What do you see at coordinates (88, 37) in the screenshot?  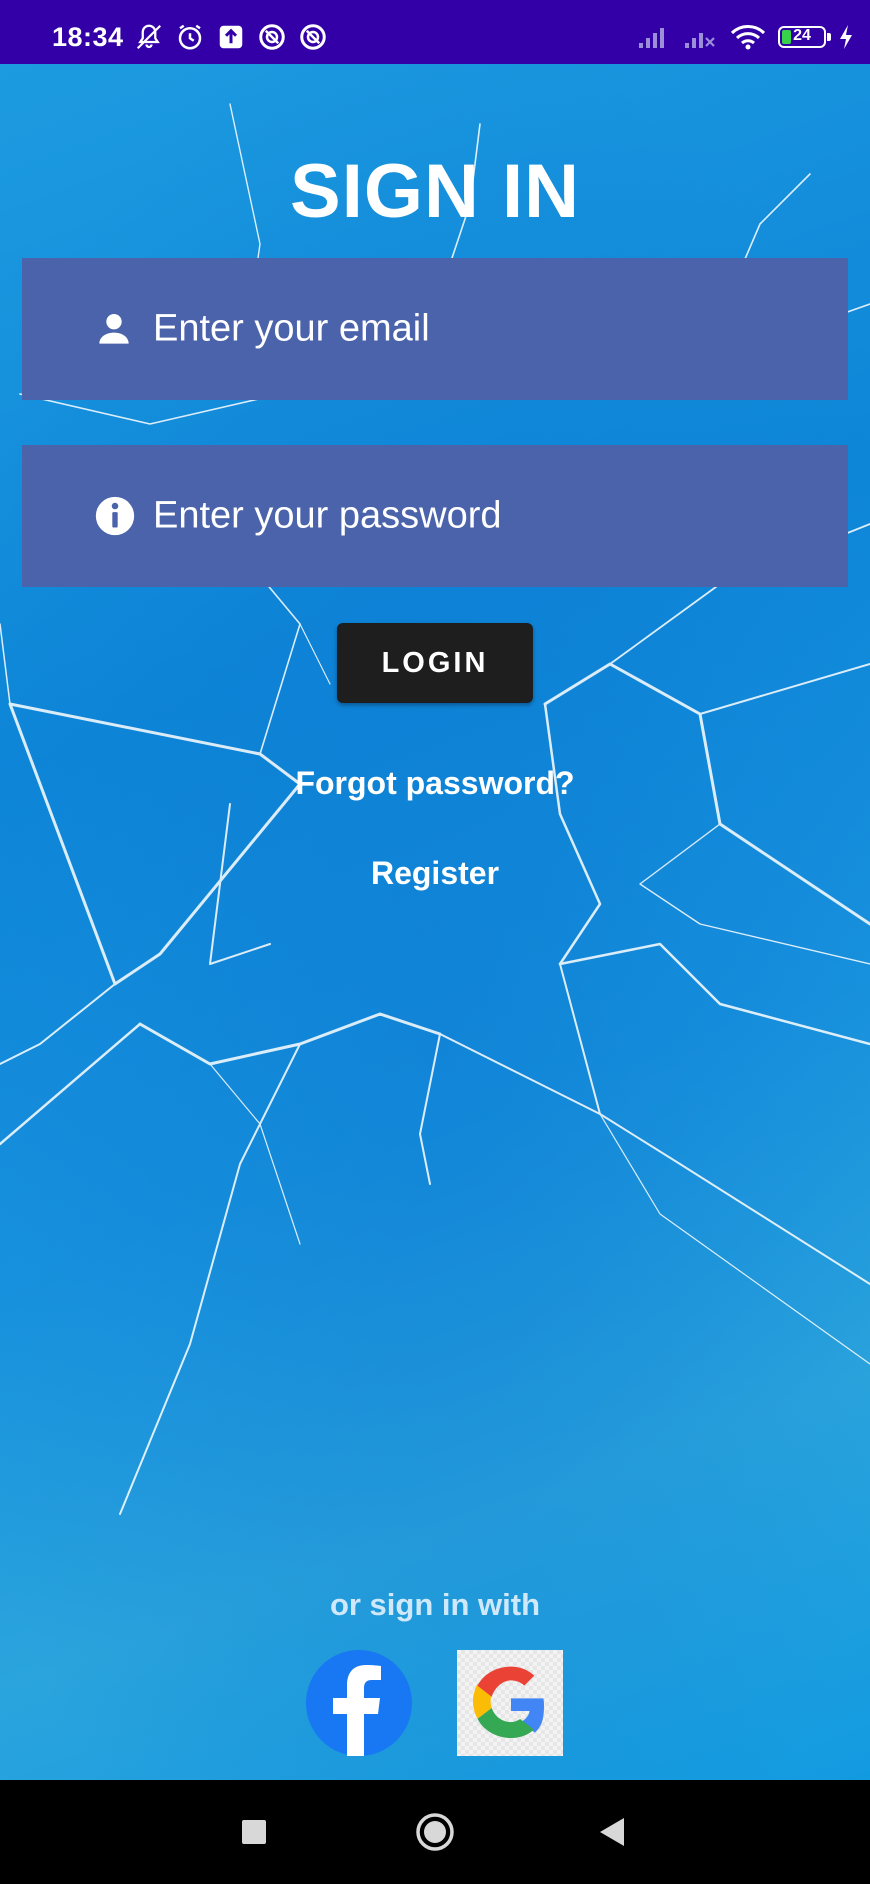 I see `status-time: 18:34` at bounding box center [88, 37].